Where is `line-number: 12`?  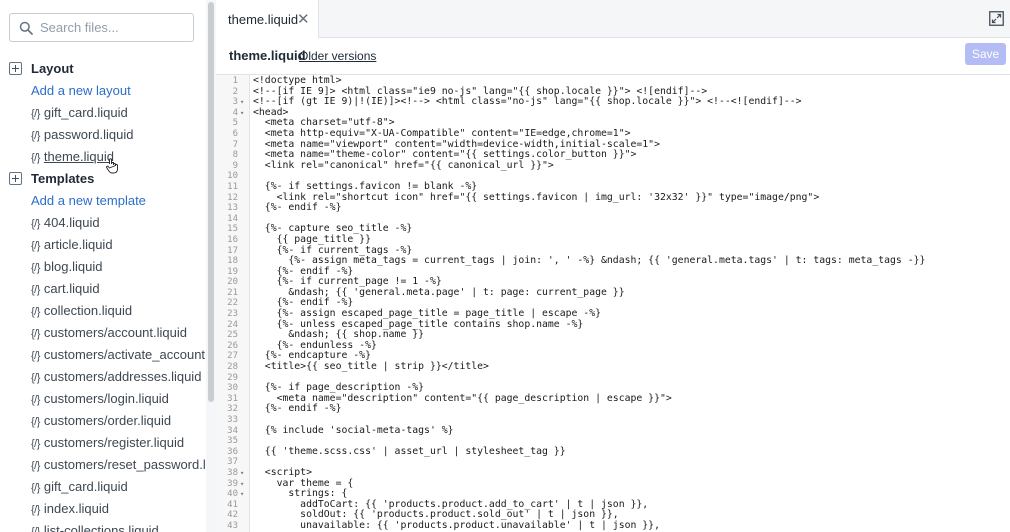
line-number: 12 is located at coordinates (232, 197).